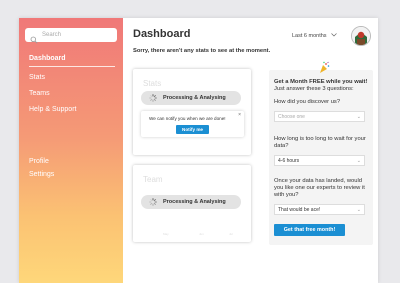 The width and height of the screenshot is (400, 283). What do you see at coordinates (309, 36) in the screenshot?
I see `period-label: Last 6 months` at bounding box center [309, 36].